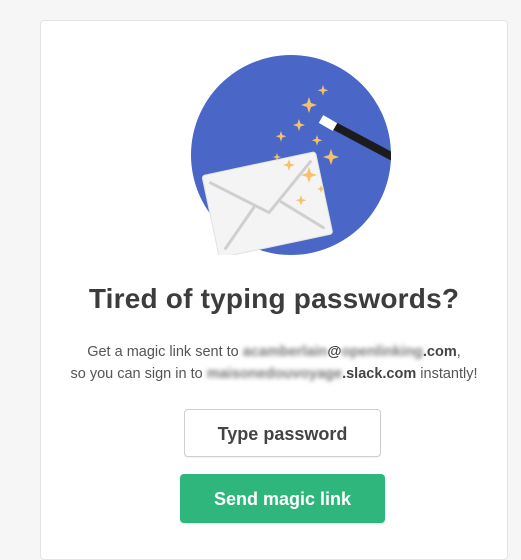  Describe the element at coordinates (138, 374) in the screenshot. I see `description-line2-prefix: so you can sign in to` at that location.